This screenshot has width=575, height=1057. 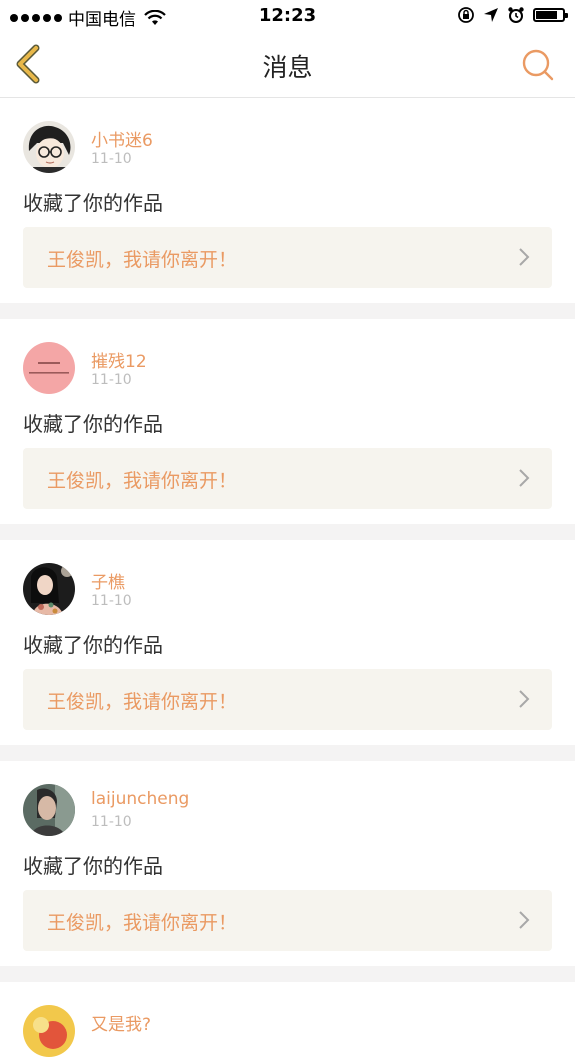 I want to click on battery-icon, so click(x=550, y=15).